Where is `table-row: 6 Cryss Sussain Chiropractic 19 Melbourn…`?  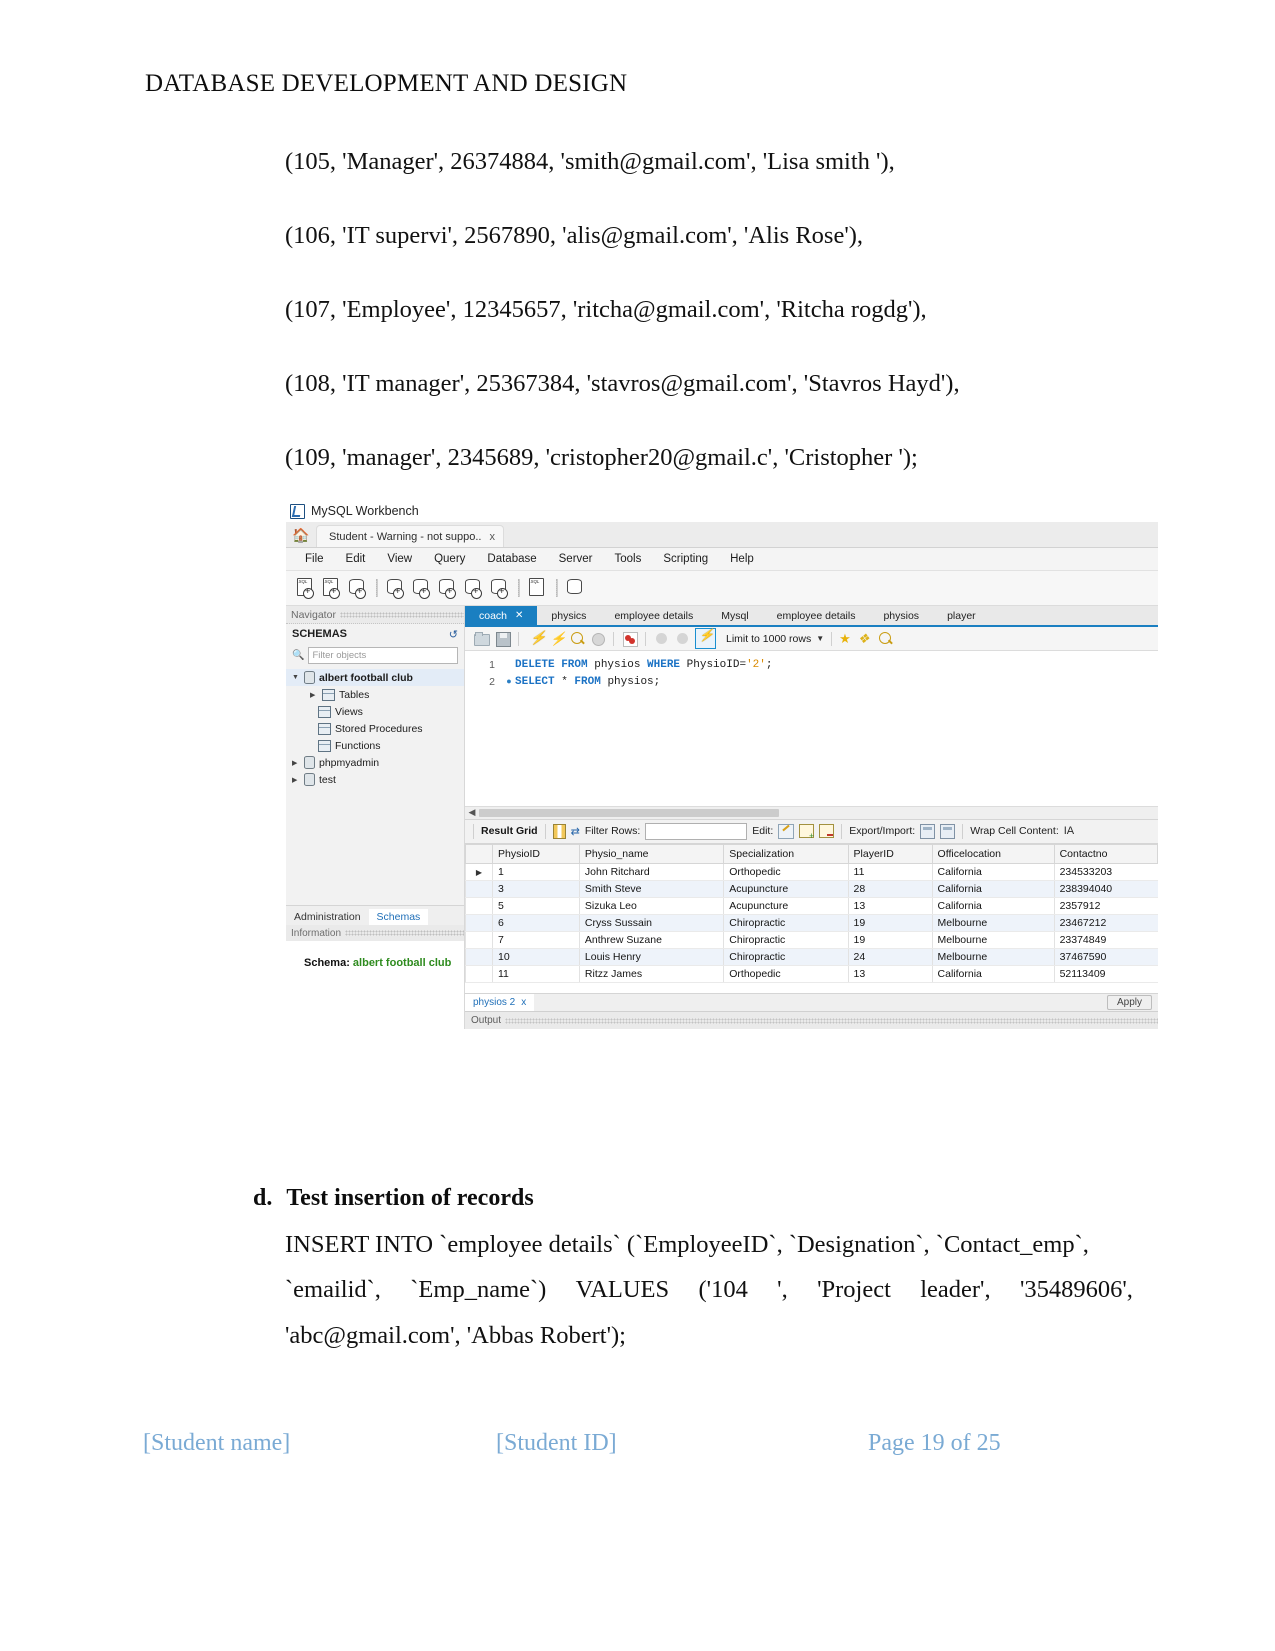 table-row: 6 Cryss Sussain Chiropractic 19 Melbourn… is located at coordinates (811, 923).